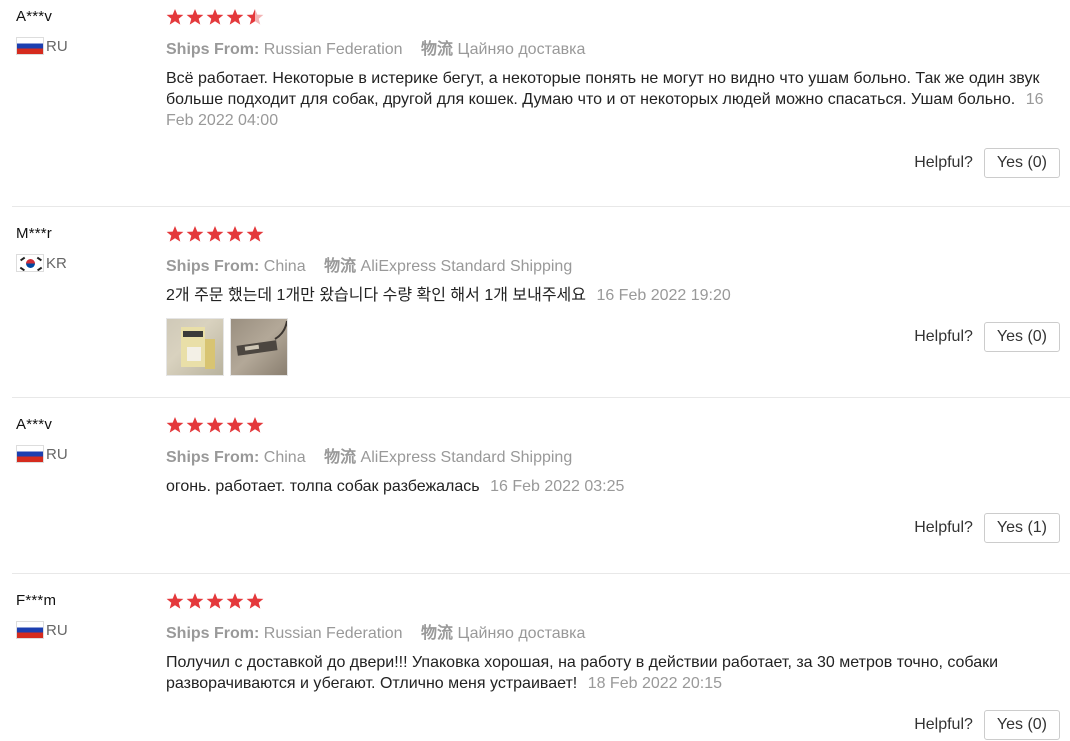 Image resolution: width=1070 pixels, height=741 pixels. Describe the element at coordinates (557, 486) in the screenshot. I see `review-date: 16 Feb 2022 03:25` at that location.